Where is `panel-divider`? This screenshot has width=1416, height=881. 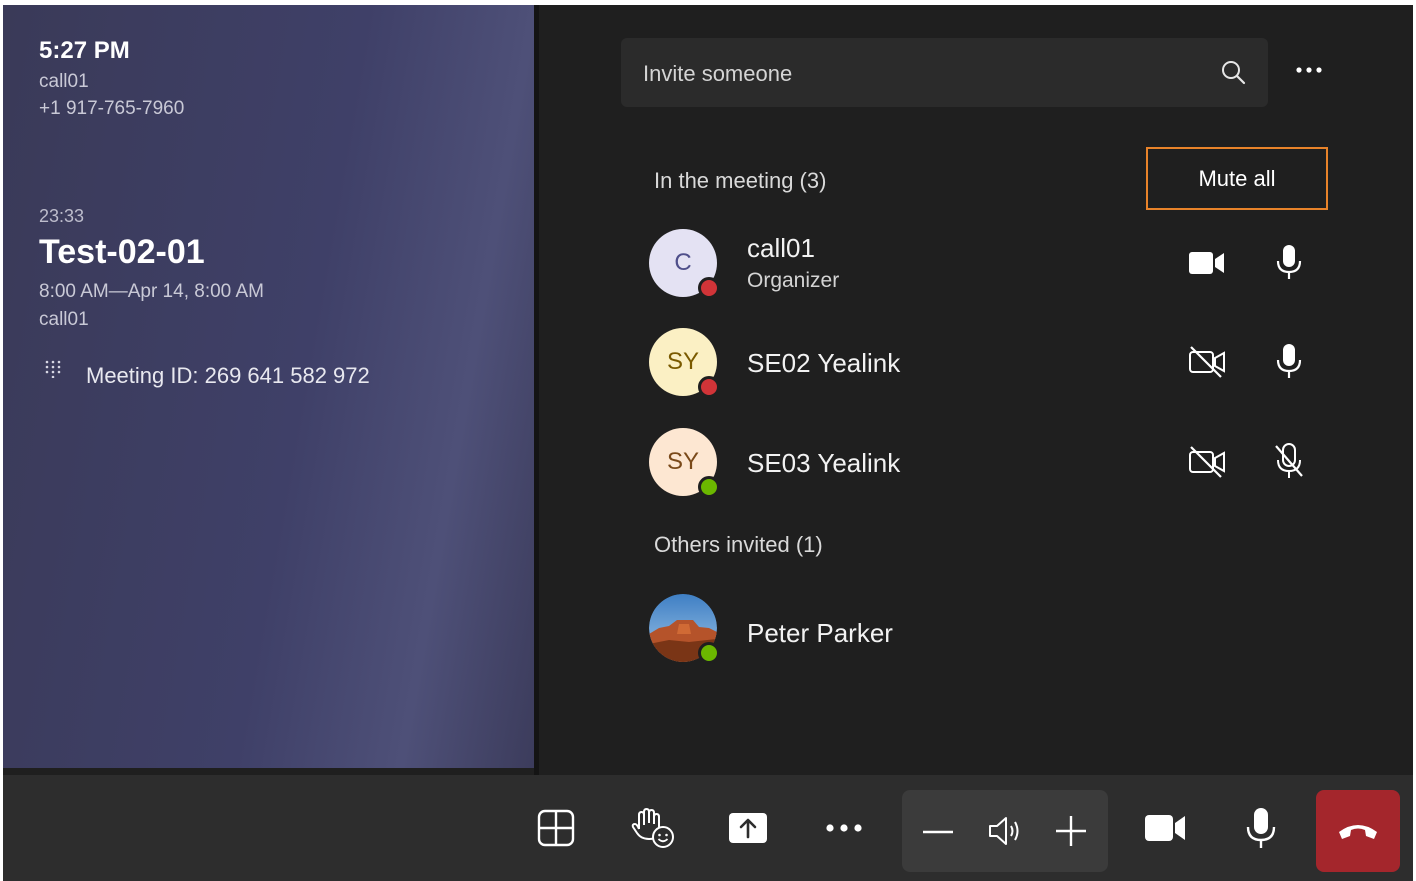
panel-divider is located at coordinates (536, 390).